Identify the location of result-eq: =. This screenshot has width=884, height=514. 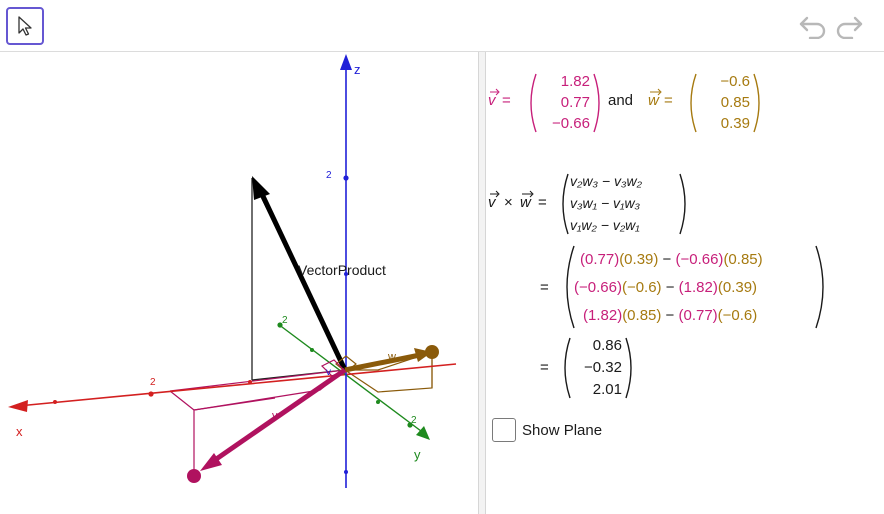
(544, 367).